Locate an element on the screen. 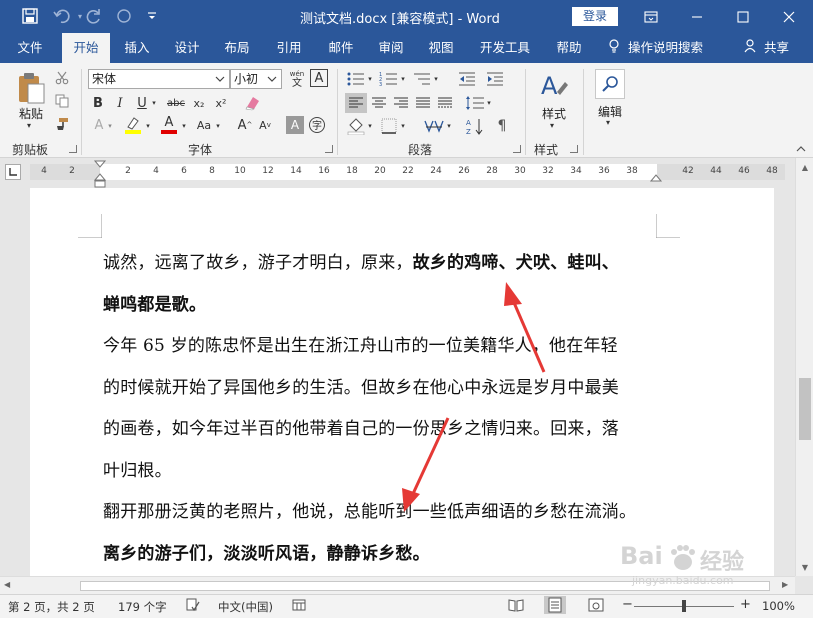 The image size is (813, 618). shading-dropdown-icon: ▾ is located at coordinates (370, 126).